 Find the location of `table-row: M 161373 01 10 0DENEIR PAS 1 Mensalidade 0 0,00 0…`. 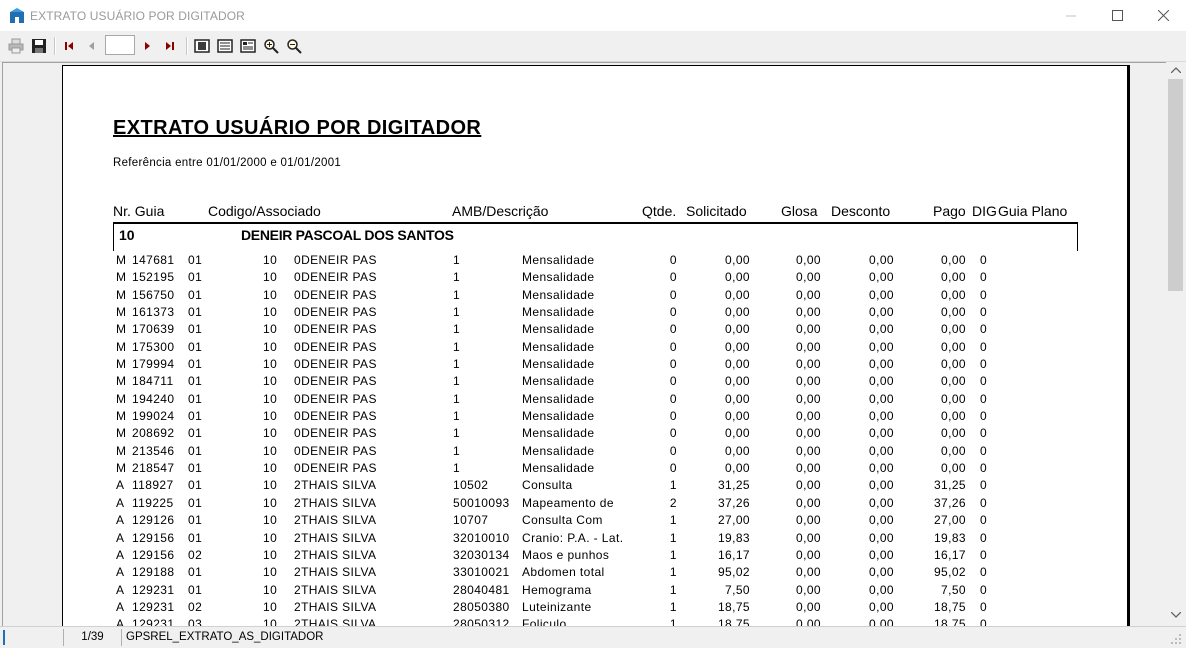

table-row: M 161373 01 10 0DENEIR PAS 1 Mensalidade 0 0,00 0… is located at coordinates (595, 312).